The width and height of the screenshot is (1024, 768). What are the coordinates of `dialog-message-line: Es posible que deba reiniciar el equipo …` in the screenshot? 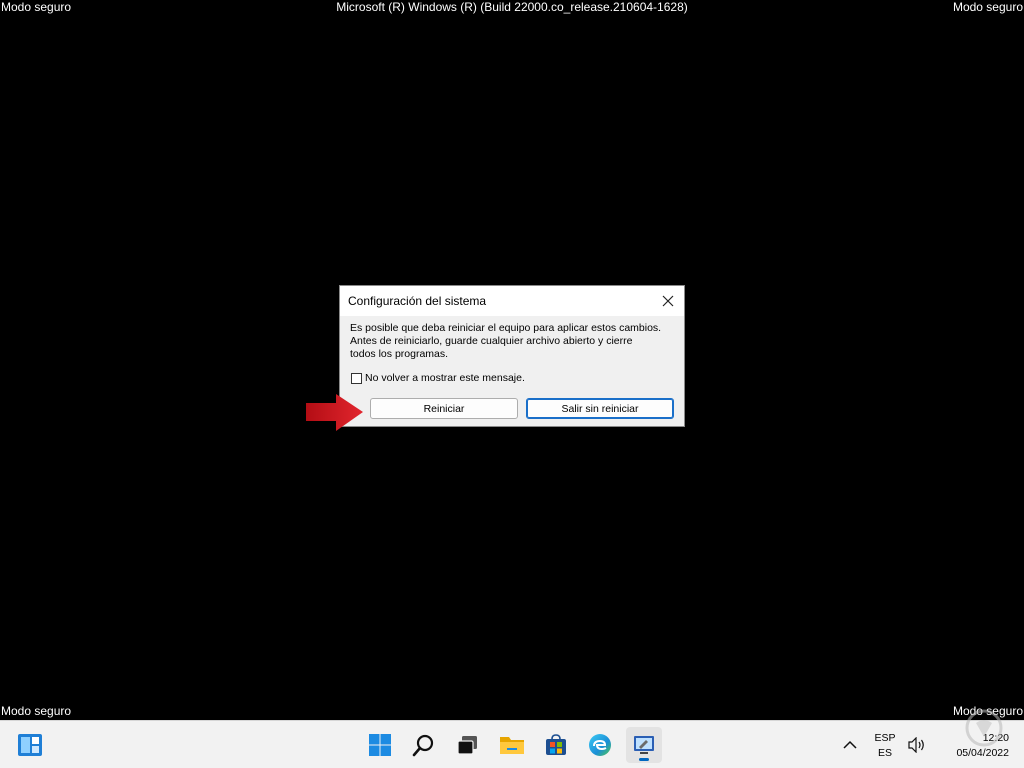 It's located at (506, 328).